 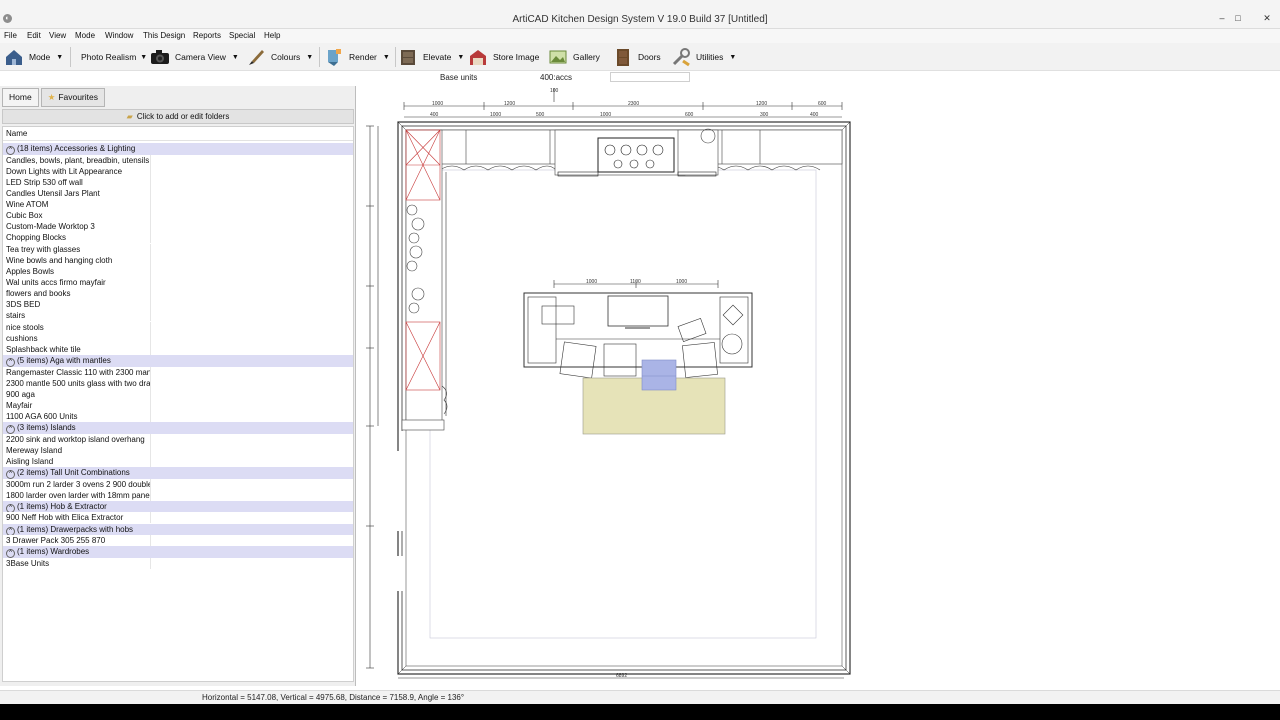 I want to click on utilities-button: Utilities ▼, so click(x=703, y=57).